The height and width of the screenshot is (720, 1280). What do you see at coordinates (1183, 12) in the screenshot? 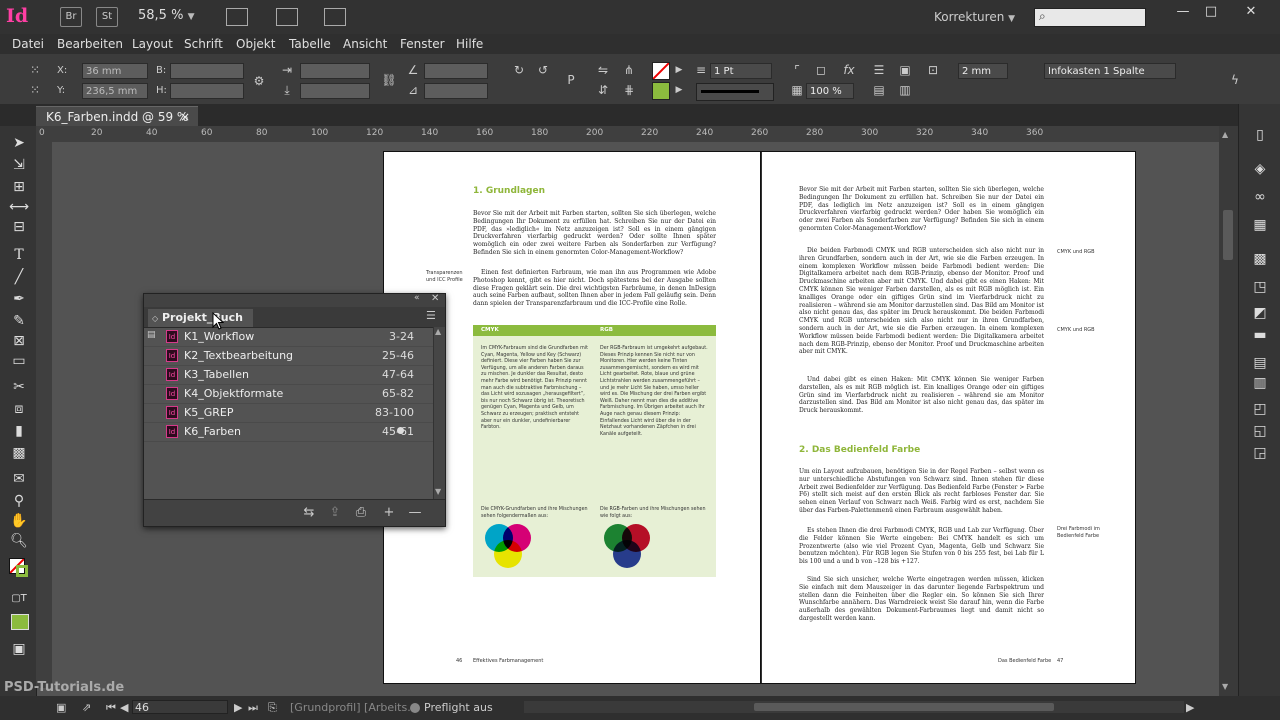
I see `minimize-button: —` at bounding box center [1183, 12].